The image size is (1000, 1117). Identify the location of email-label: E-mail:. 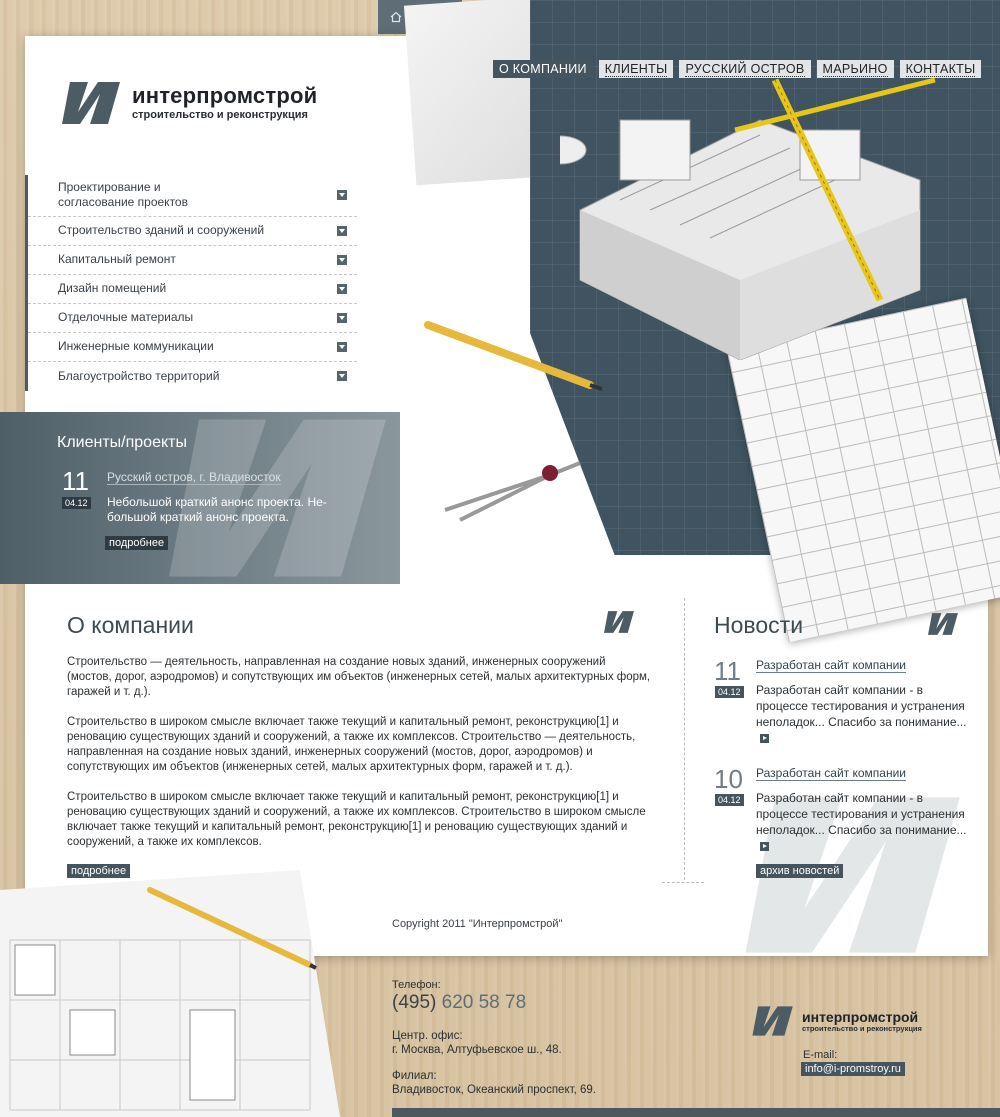
(820, 1055).